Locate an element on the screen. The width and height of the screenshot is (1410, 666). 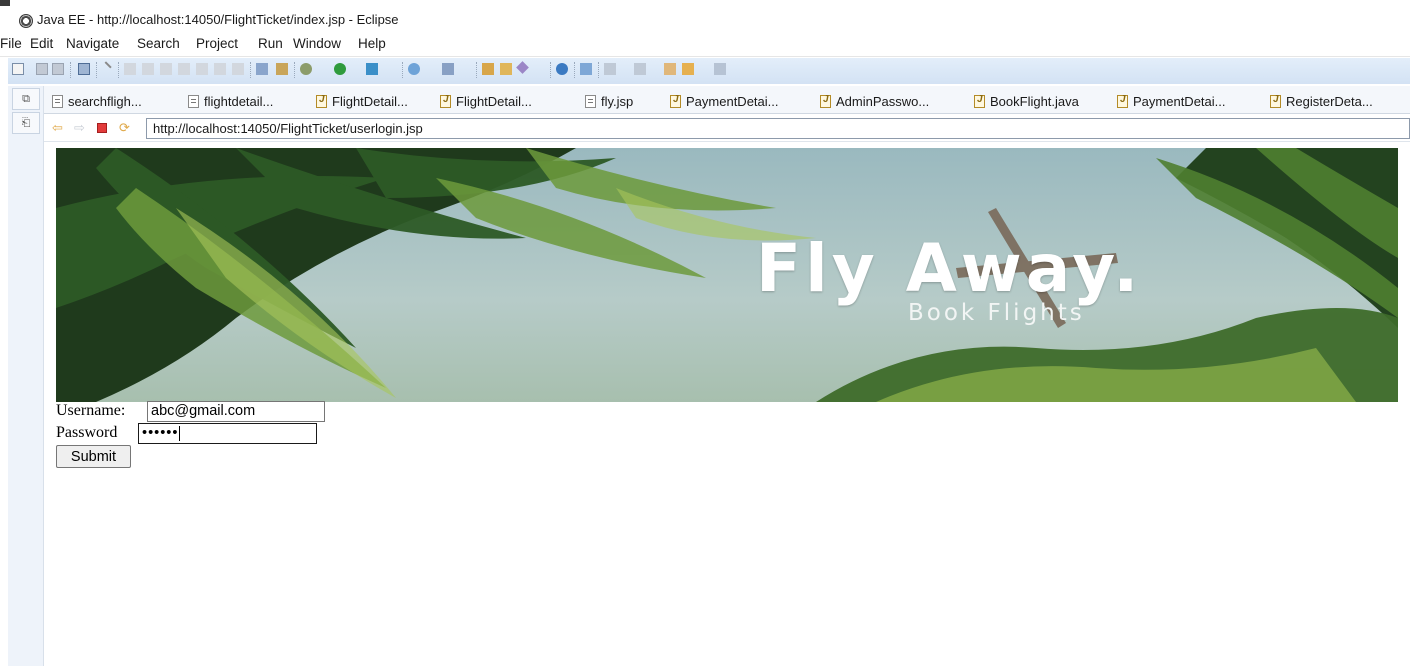
open-task-icon is located at coordinates (506, 69).